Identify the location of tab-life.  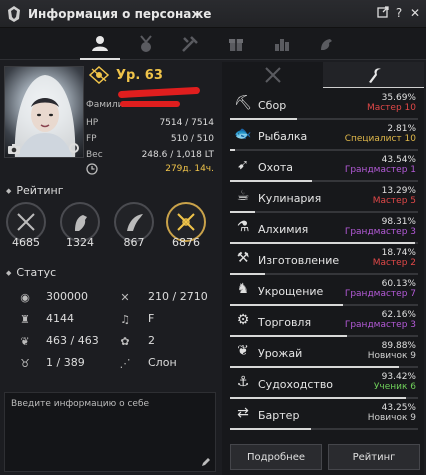
(373, 75).